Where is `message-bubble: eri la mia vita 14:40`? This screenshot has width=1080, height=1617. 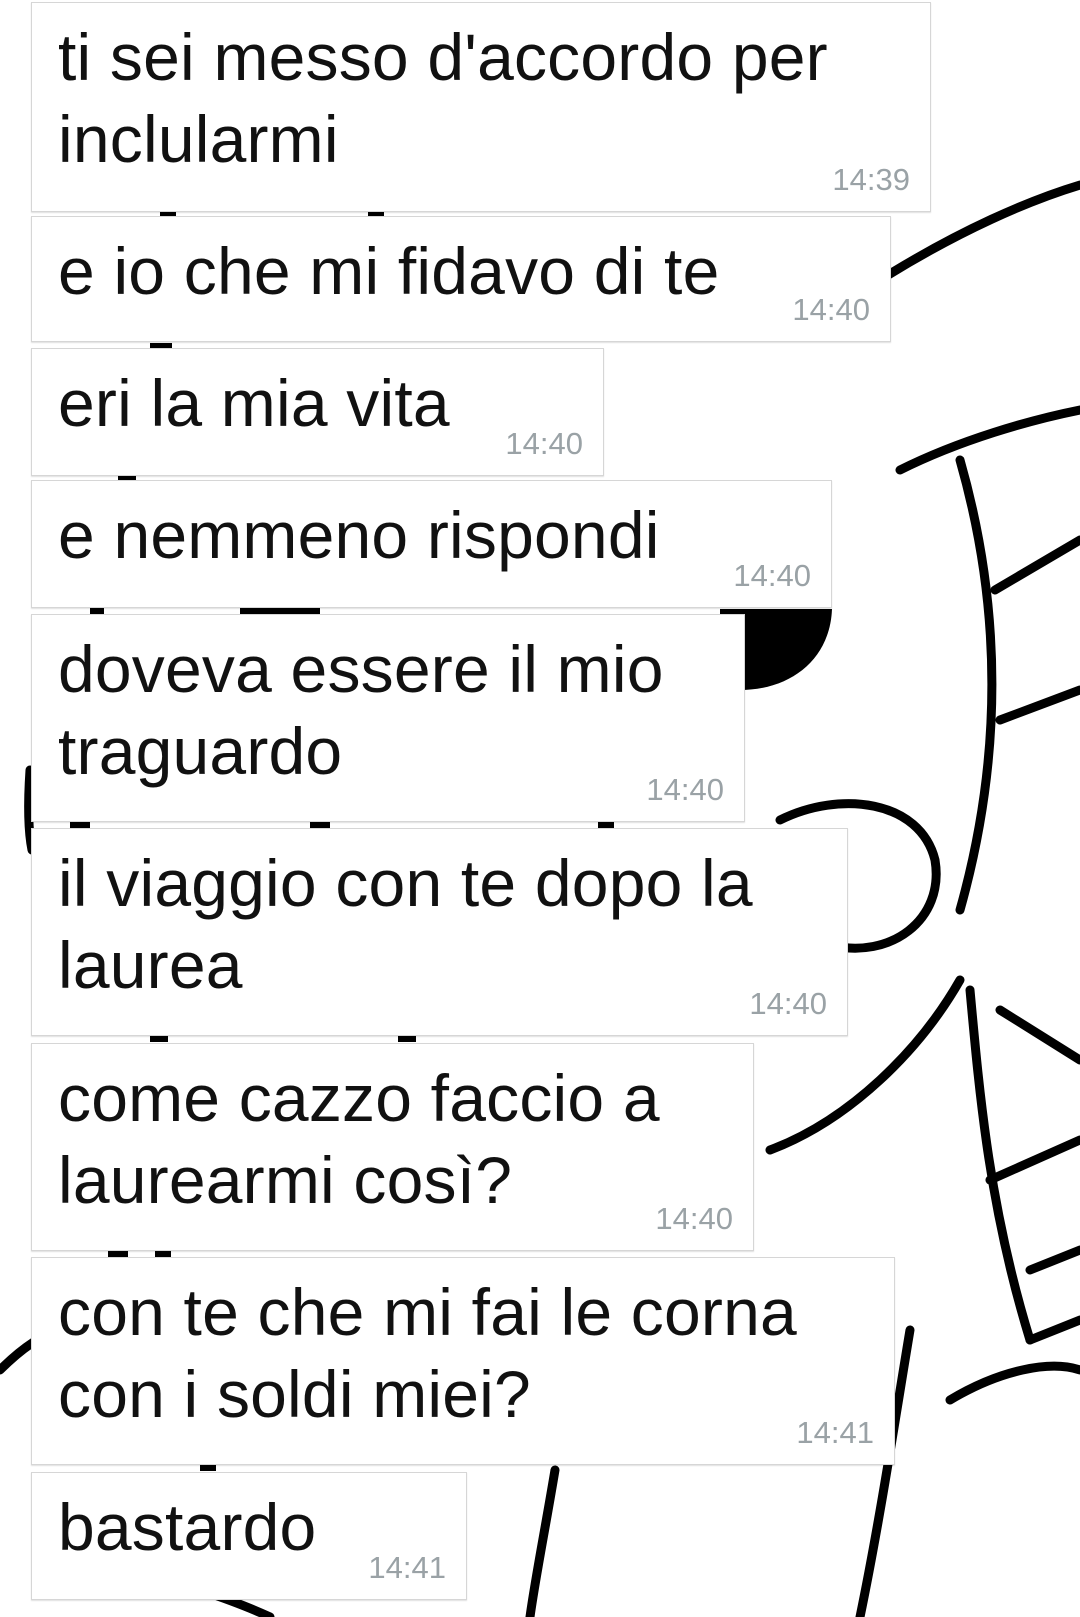
message-bubble: eri la mia vita 14:40 is located at coordinates (317, 412).